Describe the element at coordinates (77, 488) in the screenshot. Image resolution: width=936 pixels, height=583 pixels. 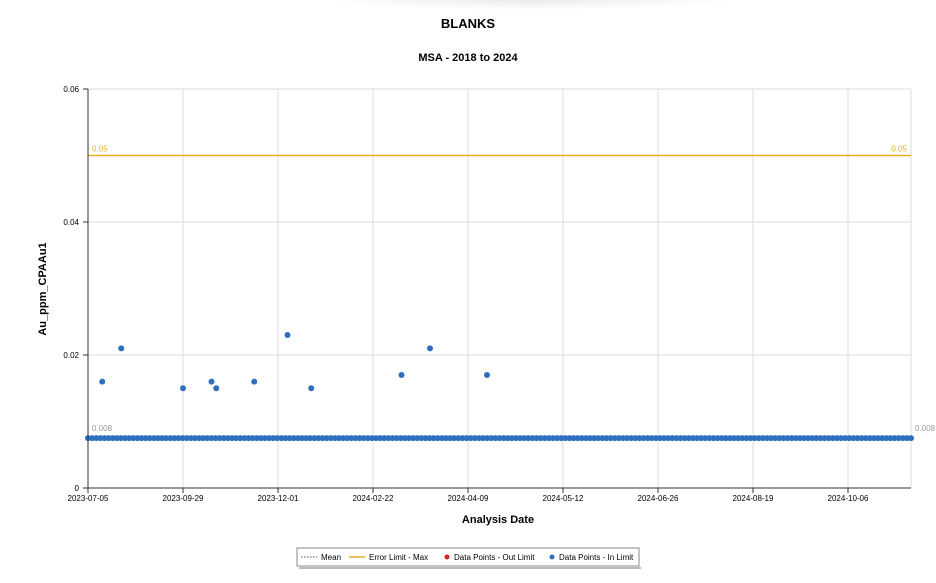
I see `y-tick-label: 0` at that location.